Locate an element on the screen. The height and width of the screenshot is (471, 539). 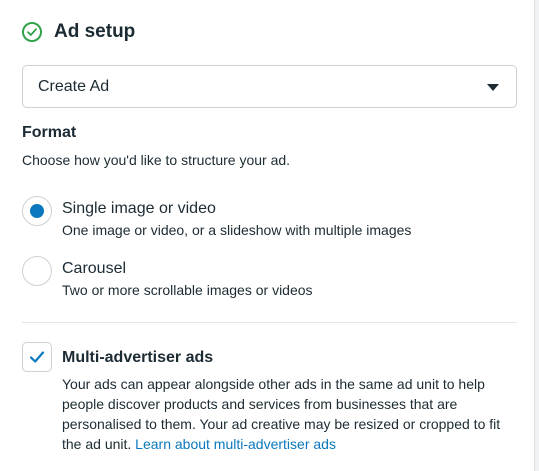
section-heading: Ad setup is located at coordinates (95, 31).